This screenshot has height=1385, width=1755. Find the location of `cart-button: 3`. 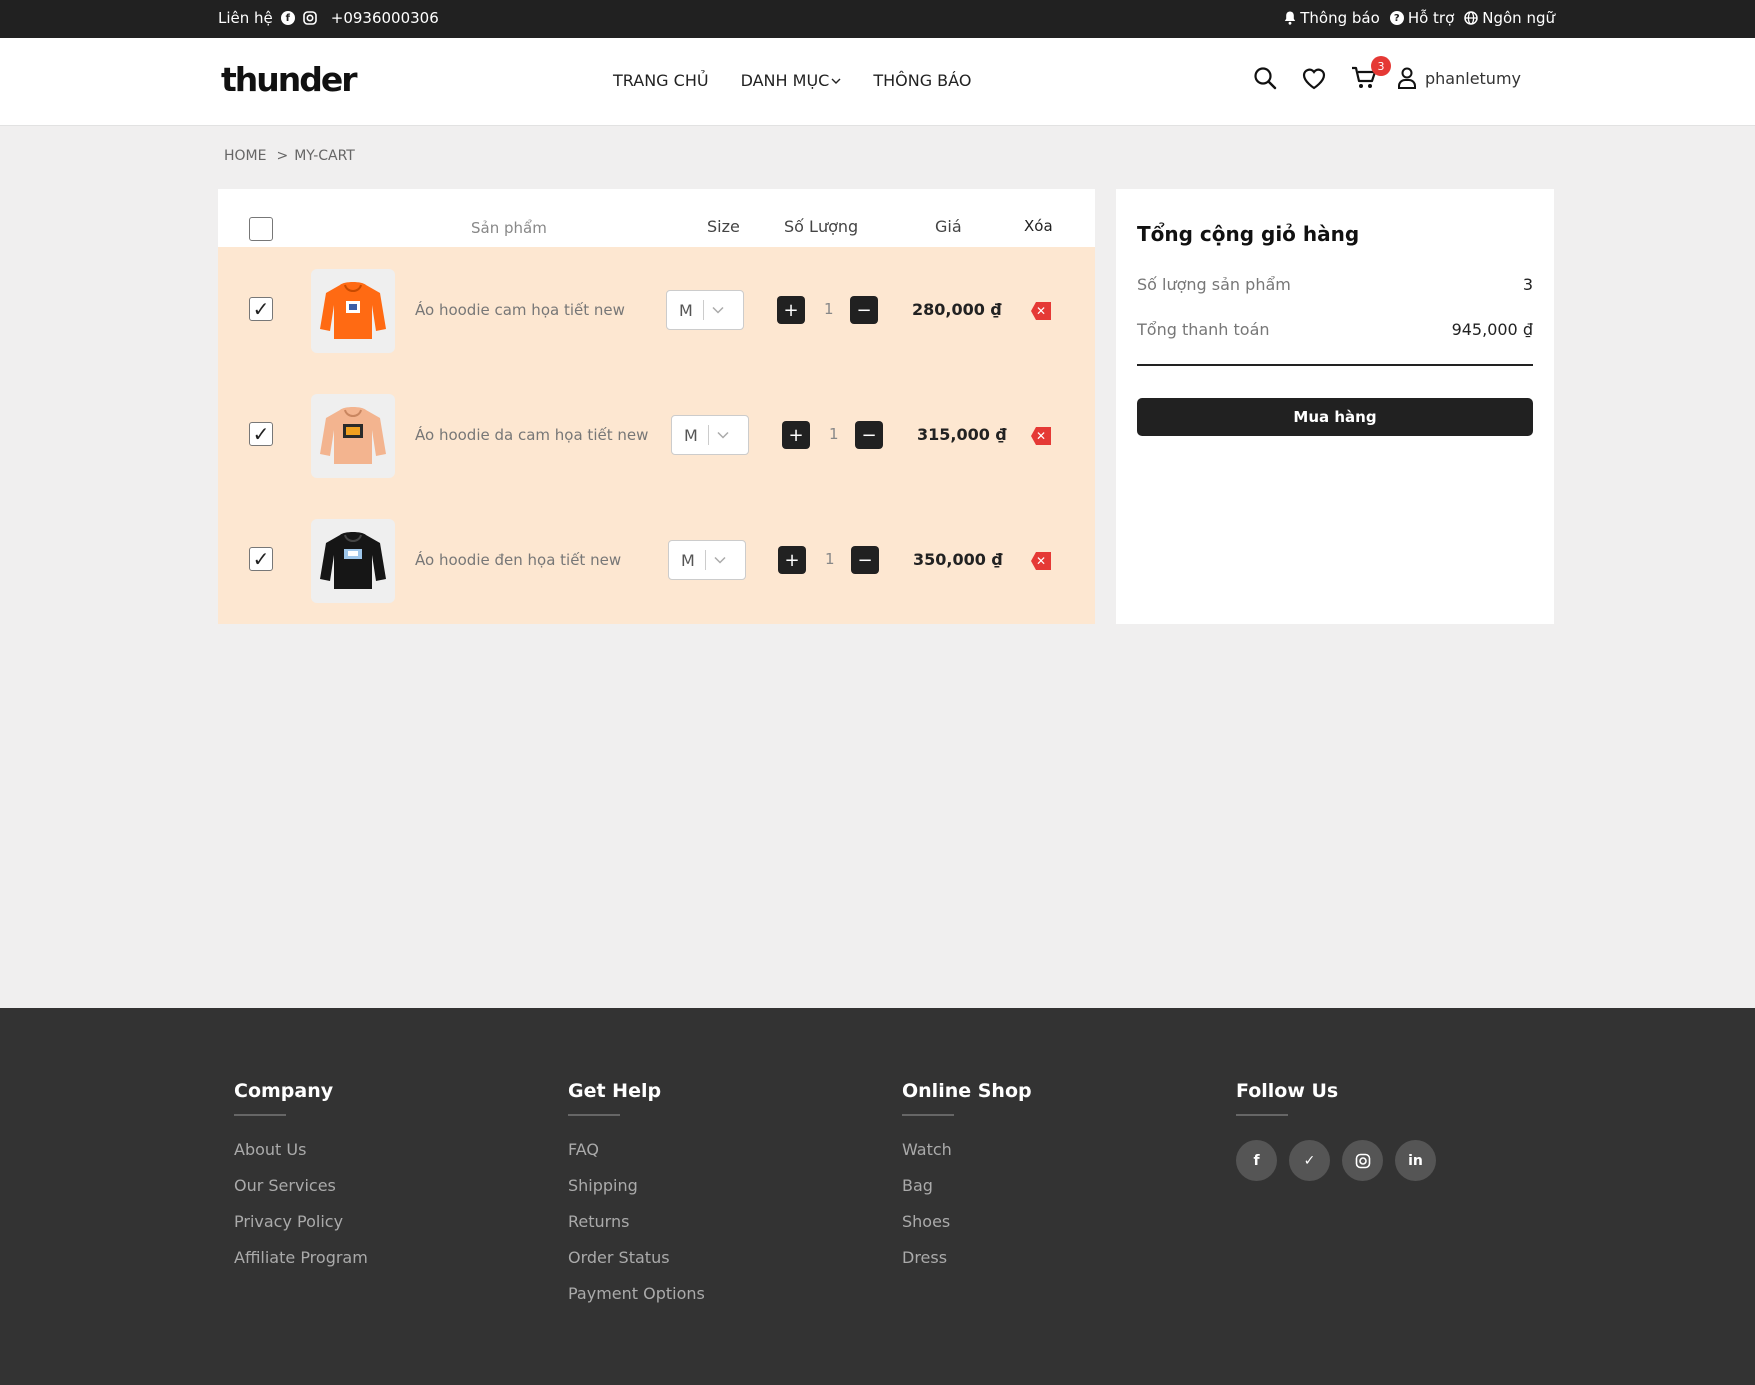

cart-button: 3 is located at coordinates (1371, 73).